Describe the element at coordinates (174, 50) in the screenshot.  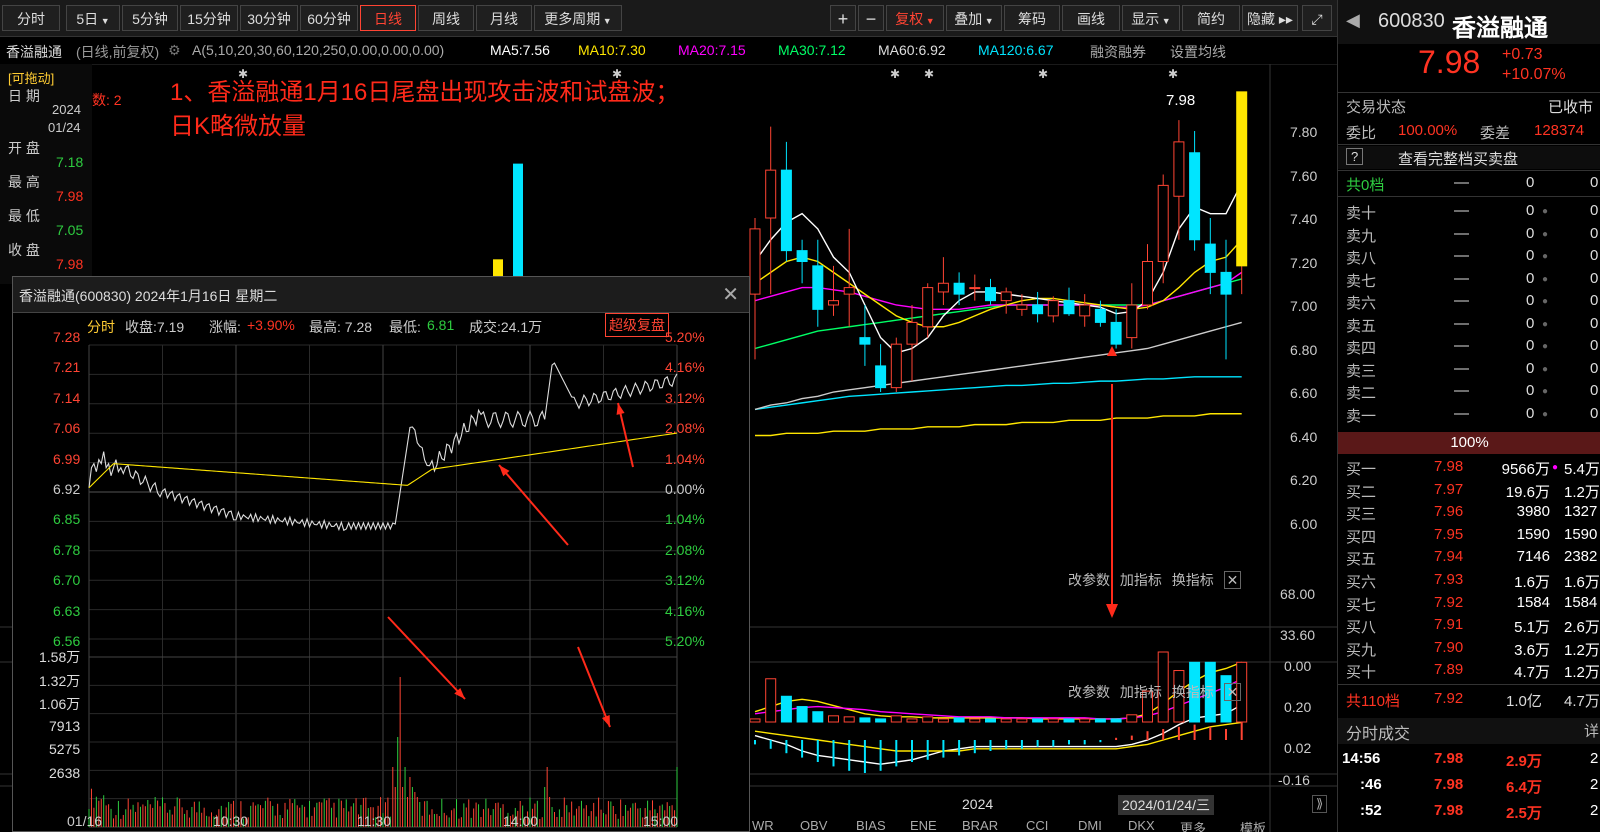
I see `gear-icon: ⚙` at that location.